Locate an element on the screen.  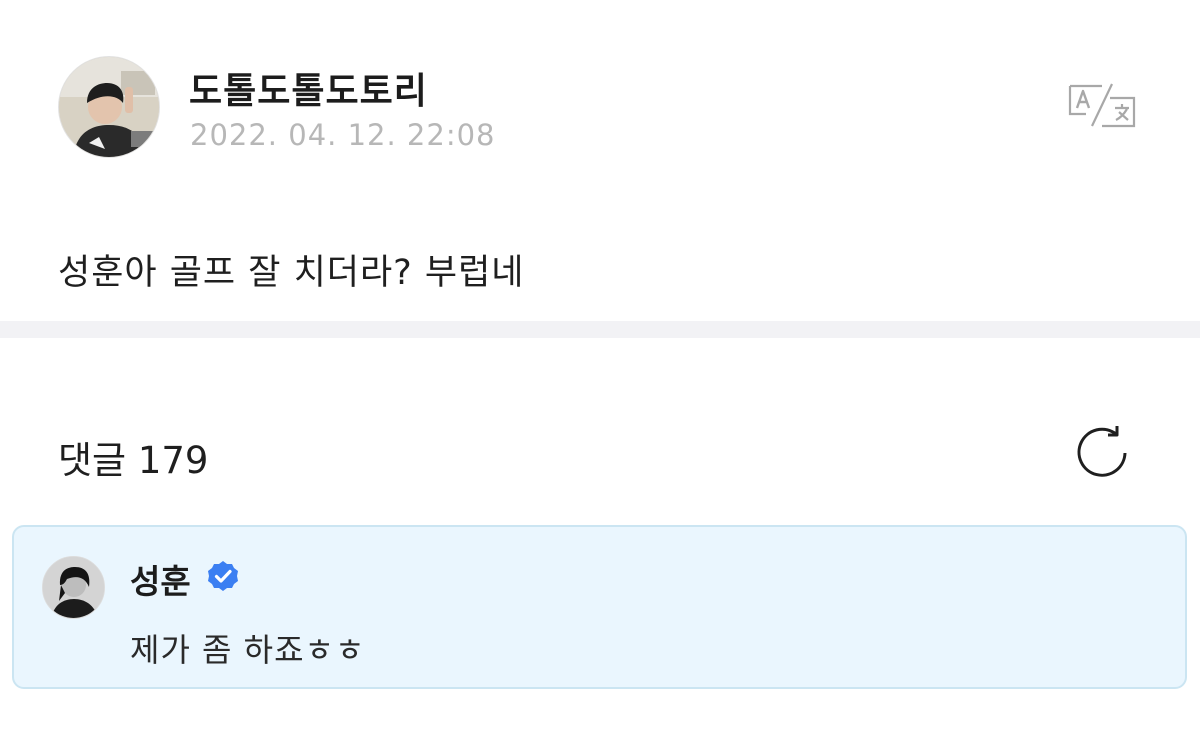
refresh-icon is located at coordinates (1102, 451).